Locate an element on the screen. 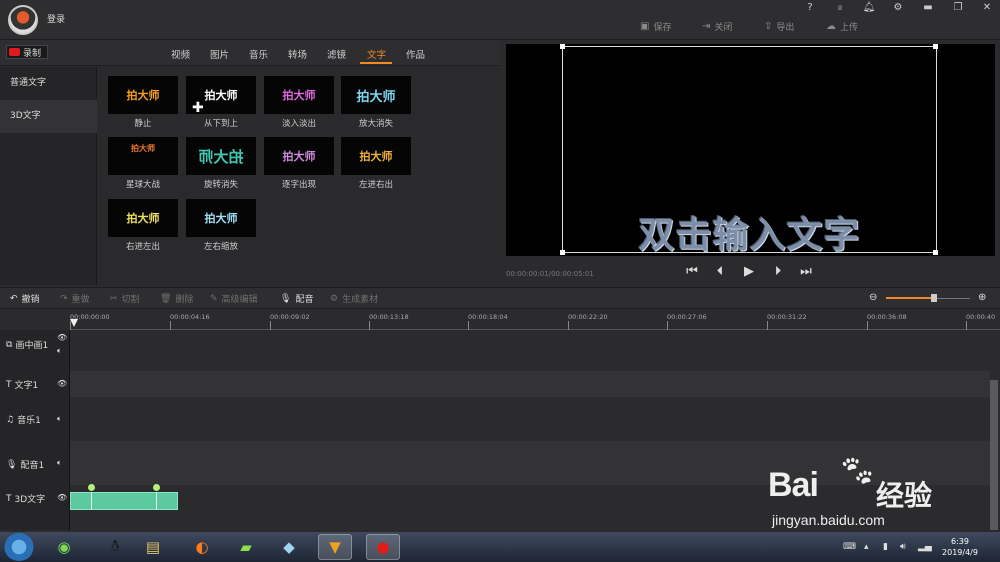  tab-music: 音乐 is located at coordinates (258, 54).